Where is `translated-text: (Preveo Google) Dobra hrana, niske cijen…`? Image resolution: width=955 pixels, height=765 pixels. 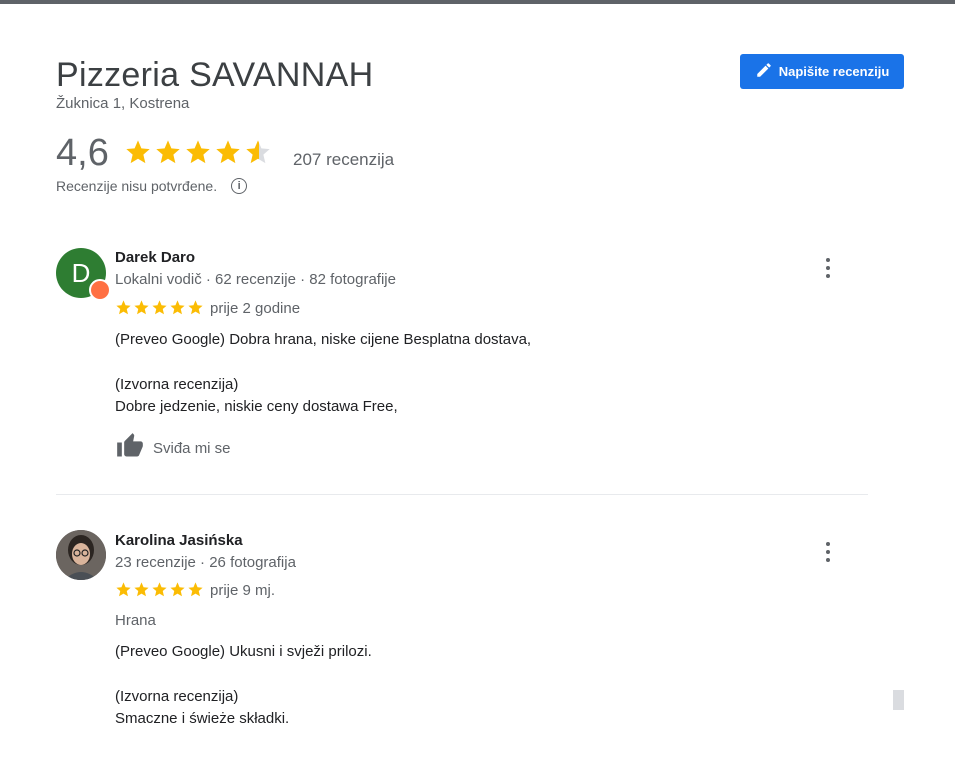
translated-text: (Preveo Google) Dobra hrana, niske cijen… is located at coordinates (323, 339).